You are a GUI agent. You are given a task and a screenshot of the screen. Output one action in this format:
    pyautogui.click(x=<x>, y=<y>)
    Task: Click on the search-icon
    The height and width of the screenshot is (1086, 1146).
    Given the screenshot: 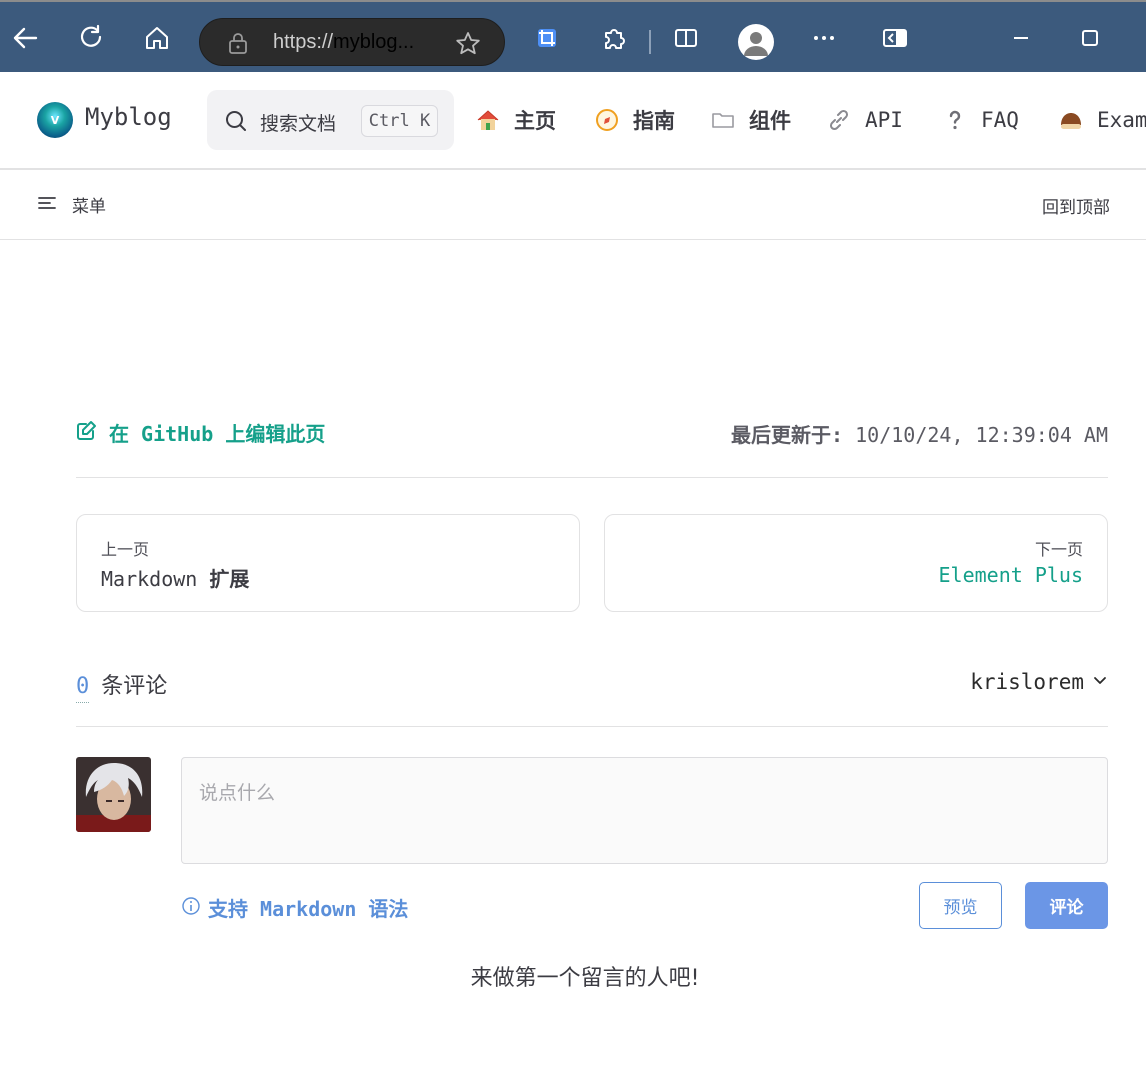 What is the action you would take?
    pyautogui.click(x=236, y=123)
    